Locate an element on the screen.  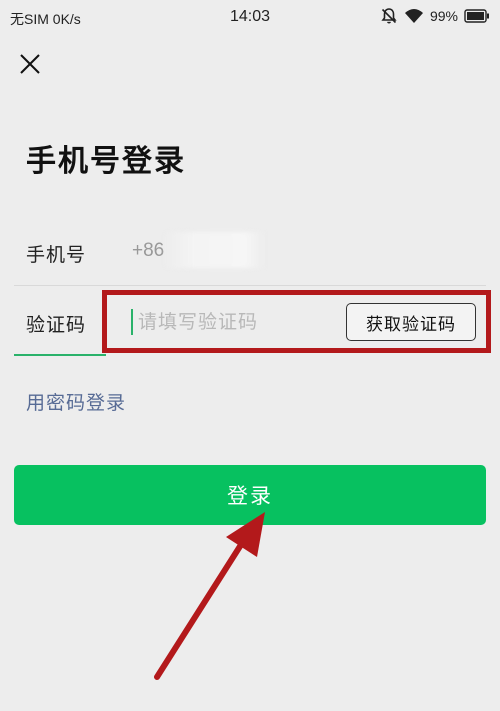
code-label: 验证码 is located at coordinates (56, 325).